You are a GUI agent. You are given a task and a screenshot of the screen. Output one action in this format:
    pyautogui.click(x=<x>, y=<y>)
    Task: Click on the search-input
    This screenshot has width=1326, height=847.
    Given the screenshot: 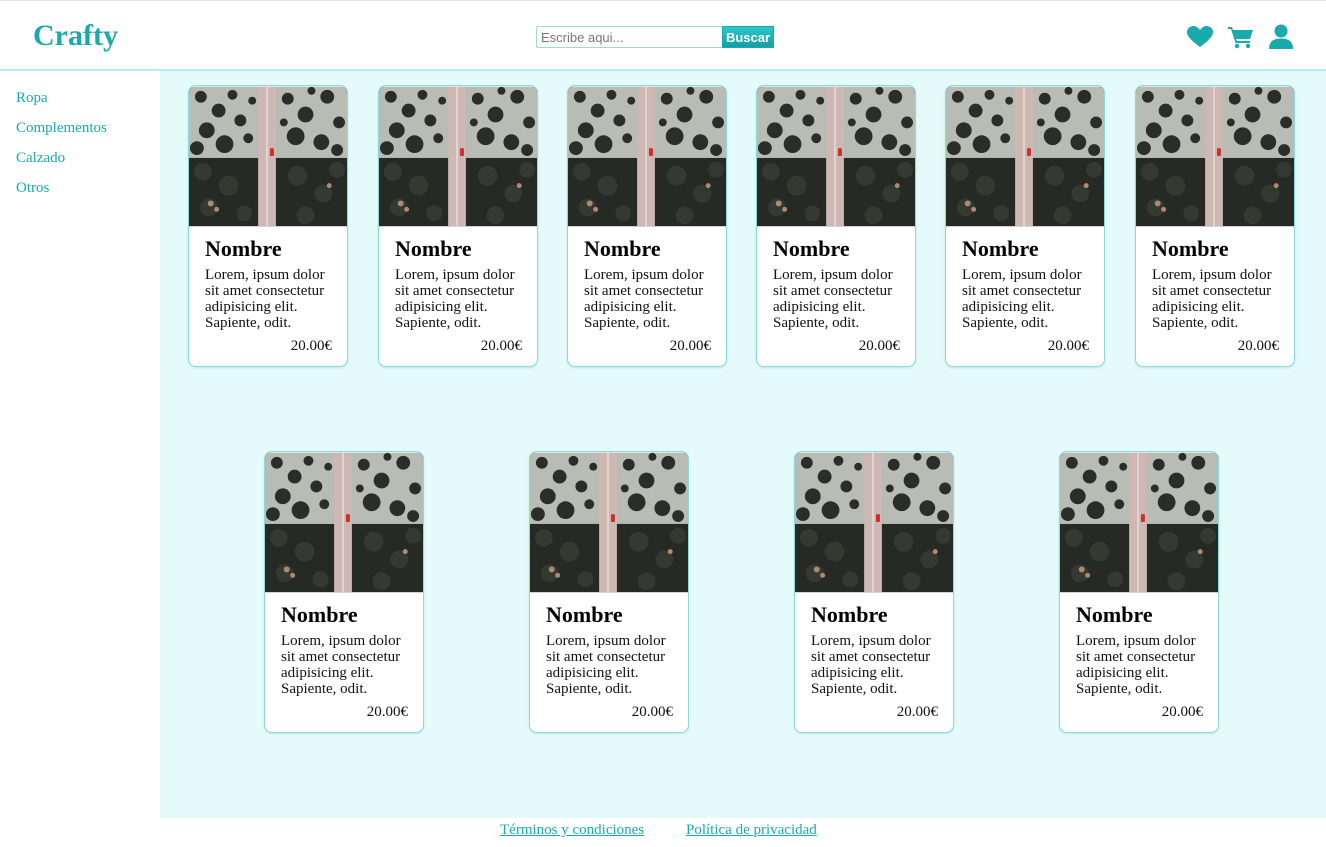 What is the action you would take?
    pyautogui.click(x=629, y=37)
    